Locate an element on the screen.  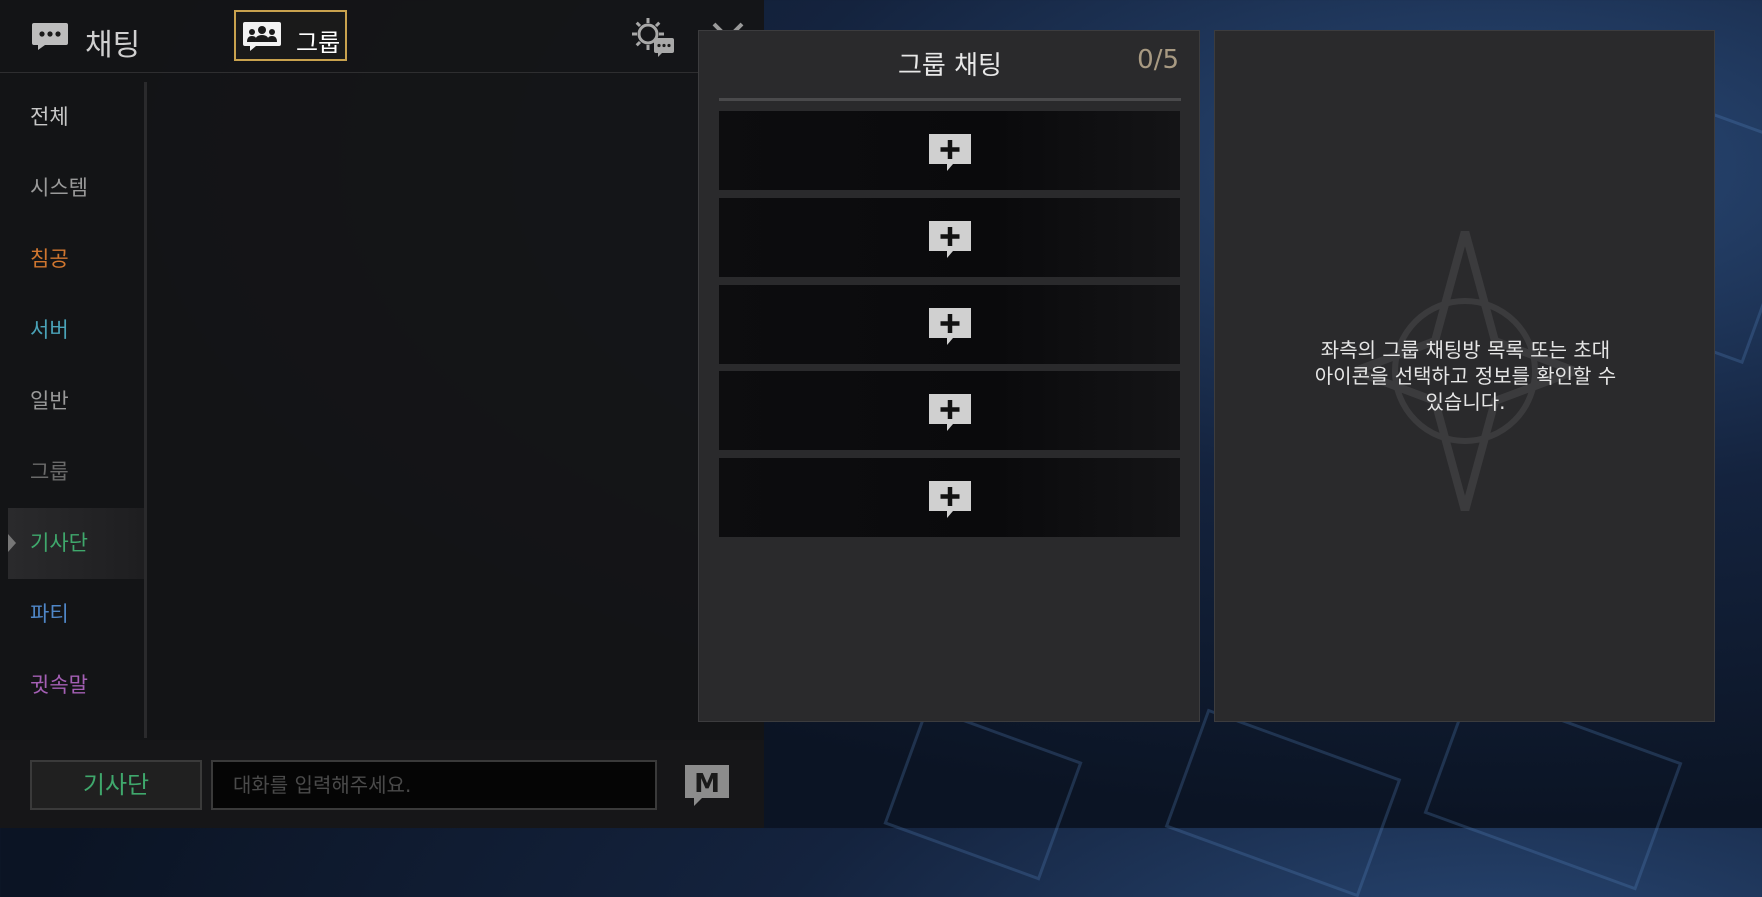
group-chat-tab: 그룹 is located at coordinates (290, 35).